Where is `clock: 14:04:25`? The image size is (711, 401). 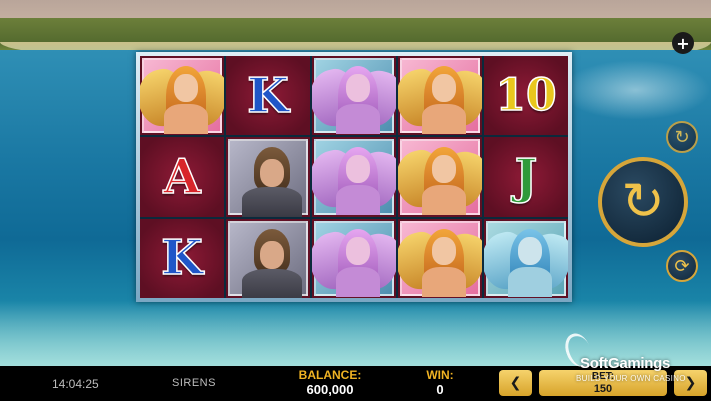
clock: 14:04:25 is located at coordinates (75, 384).